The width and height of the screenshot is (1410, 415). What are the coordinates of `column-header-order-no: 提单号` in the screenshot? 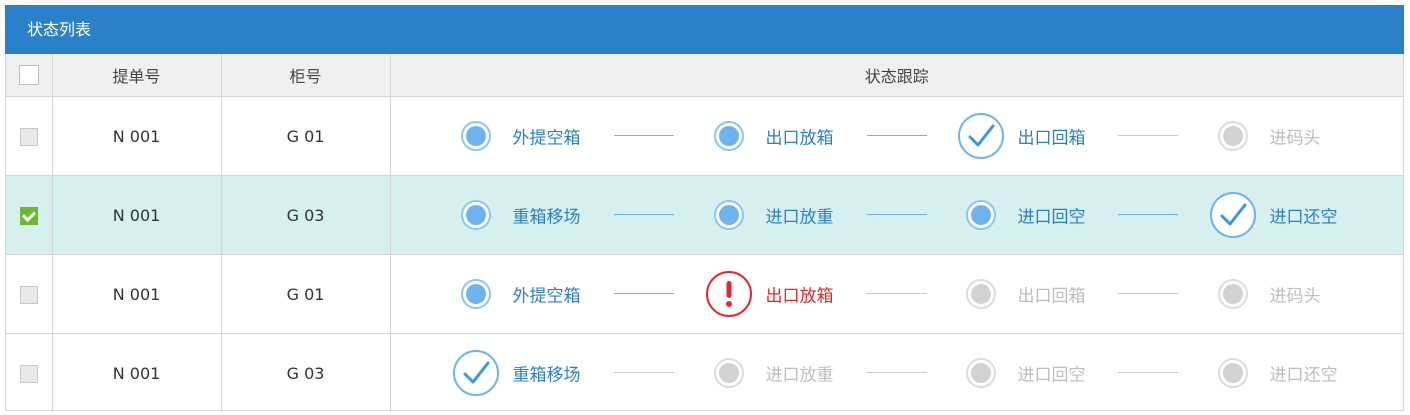 It's located at (137, 75).